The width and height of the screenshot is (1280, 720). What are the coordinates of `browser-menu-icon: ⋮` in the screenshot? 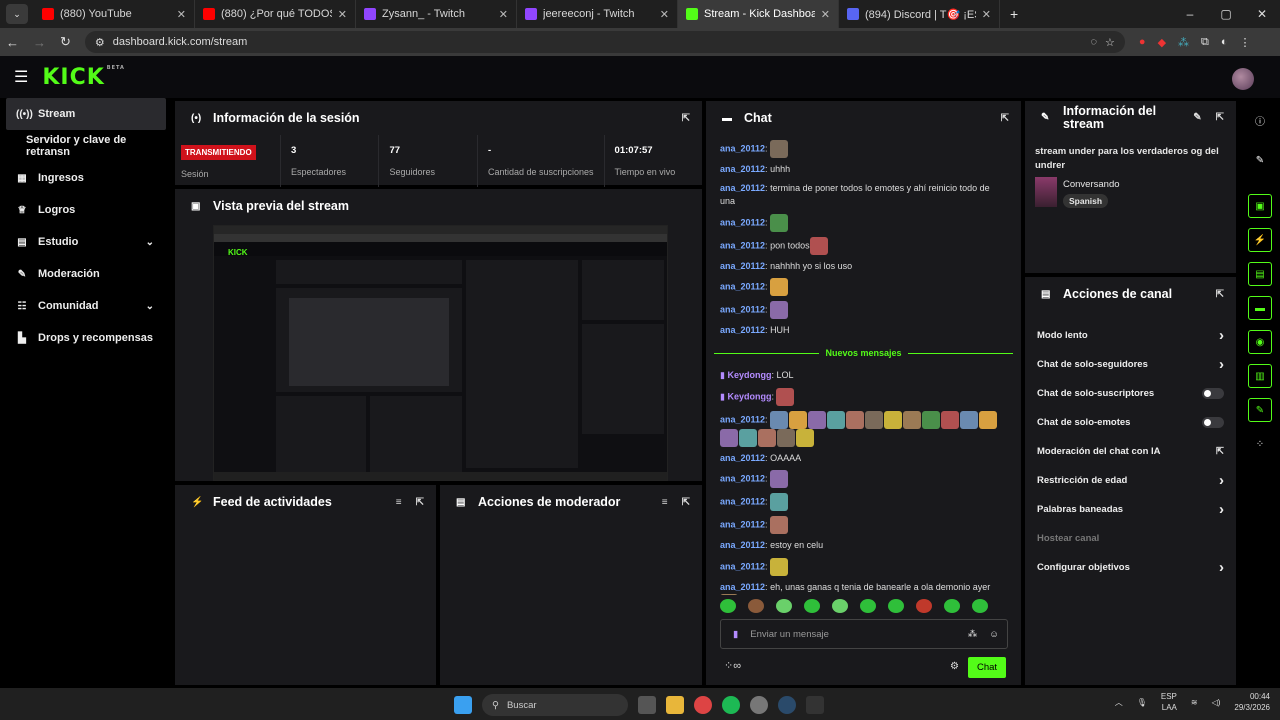 It's located at (1245, 42).